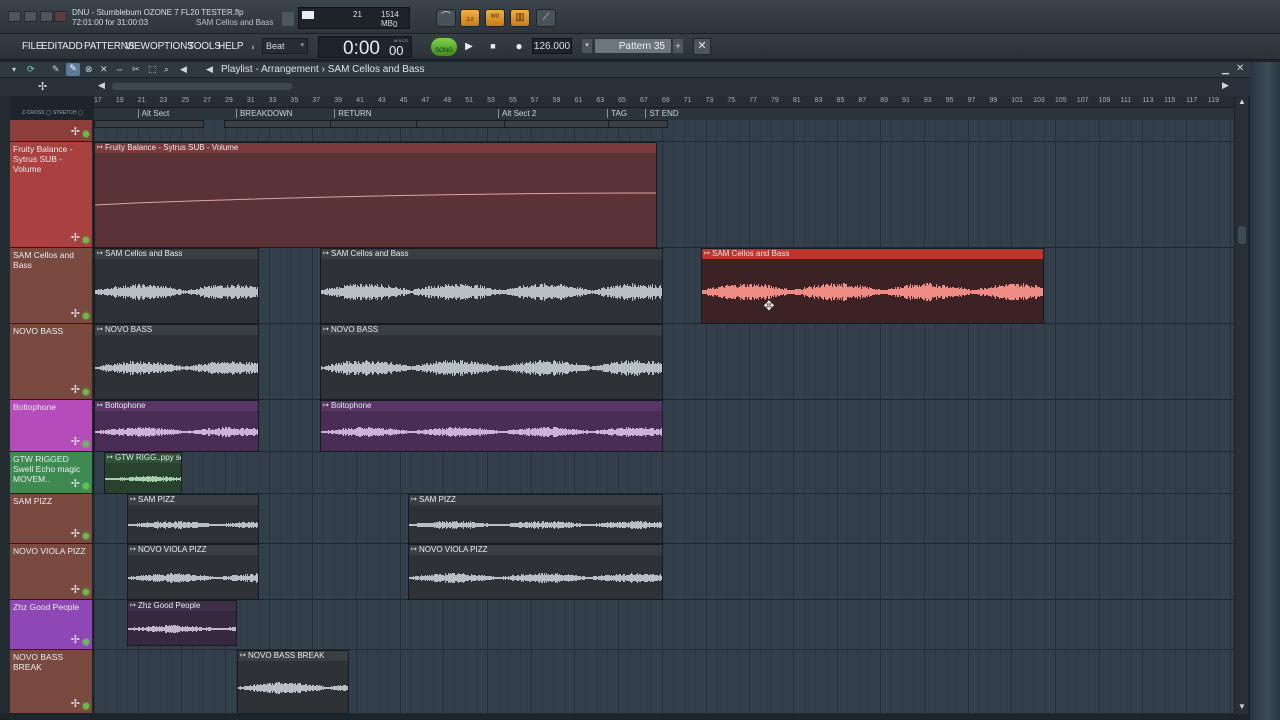 This screenshot has height=720, width=1280. I want to click on automation-clip: Fruity Balance - Sytrus SUB - Volume, so click(375, 195).